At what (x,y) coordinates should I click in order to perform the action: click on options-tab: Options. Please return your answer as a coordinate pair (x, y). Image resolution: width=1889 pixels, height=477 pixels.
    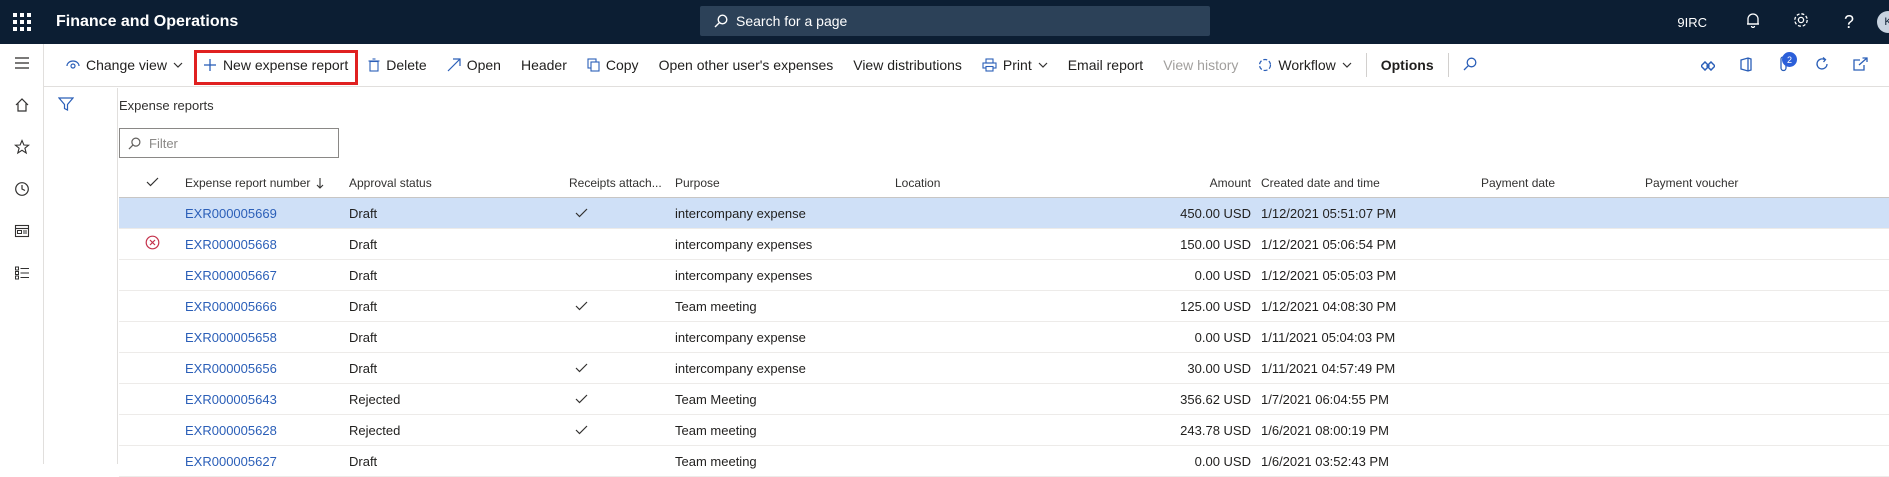
    Looking at the image, I should click on (1407, 65).